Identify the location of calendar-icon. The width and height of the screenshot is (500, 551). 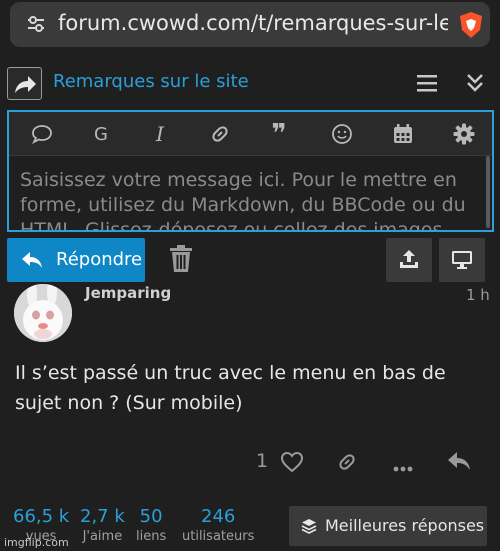
(403, 134).